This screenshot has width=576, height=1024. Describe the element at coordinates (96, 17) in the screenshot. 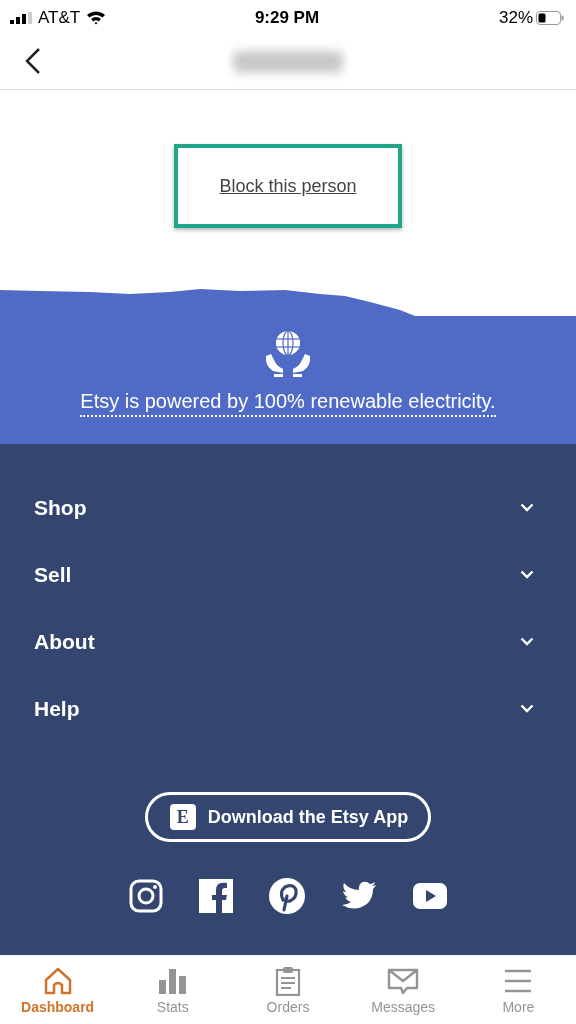

I see `wifi-icon` at that location.